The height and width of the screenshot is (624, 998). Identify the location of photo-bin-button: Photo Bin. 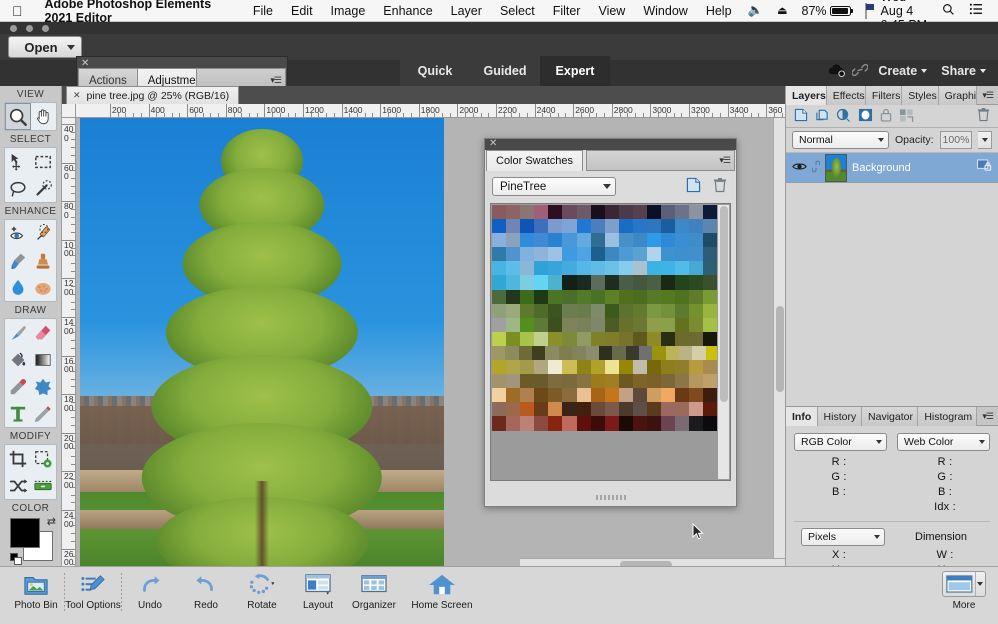
(36, 595).